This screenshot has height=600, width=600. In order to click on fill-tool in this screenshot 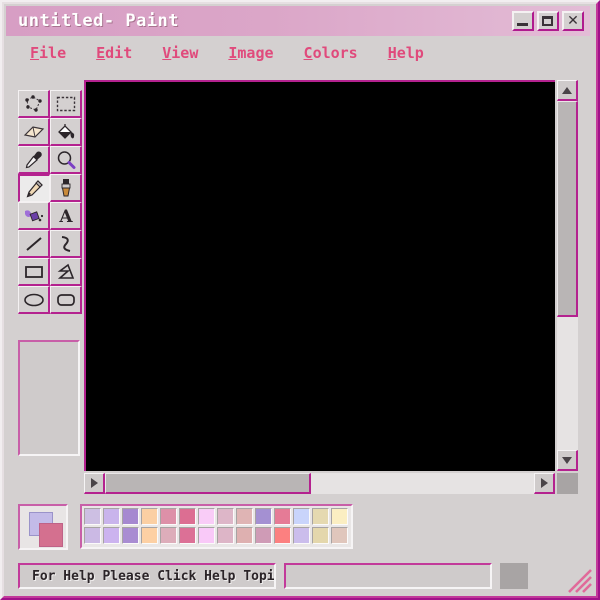, I will do `click(66, 132)`.